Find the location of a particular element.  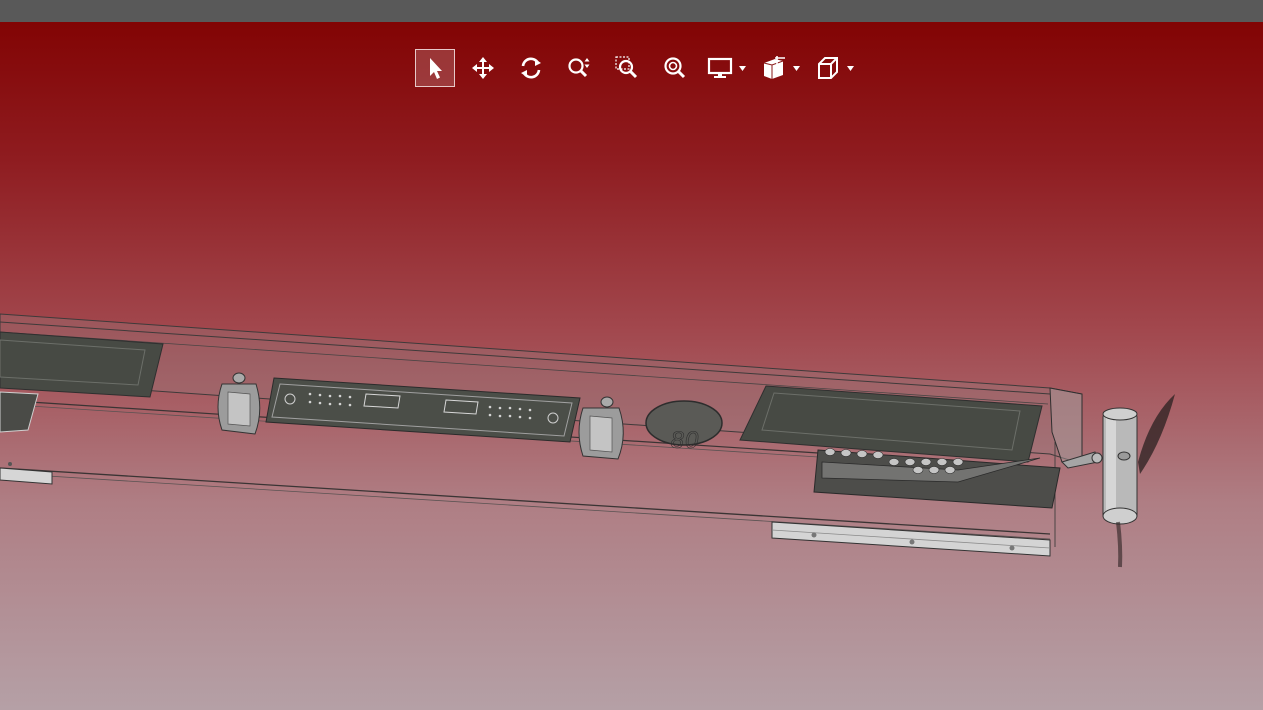

select-tool-button is located at coordinates (435, 68).